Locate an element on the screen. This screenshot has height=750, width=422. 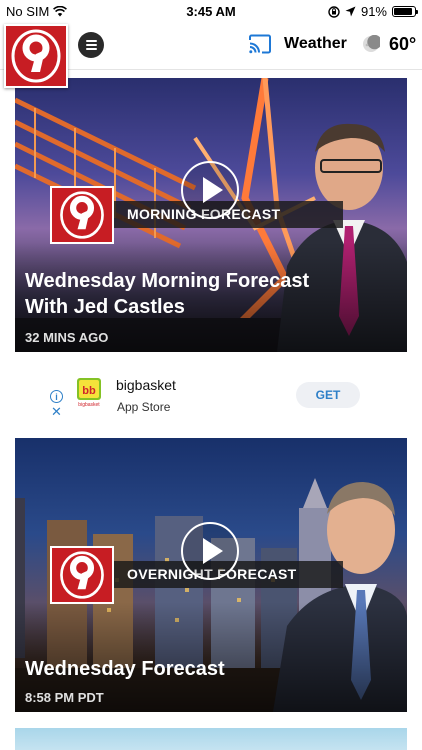
ad-close-icon: ✕ is located at coordinates (56, 412).